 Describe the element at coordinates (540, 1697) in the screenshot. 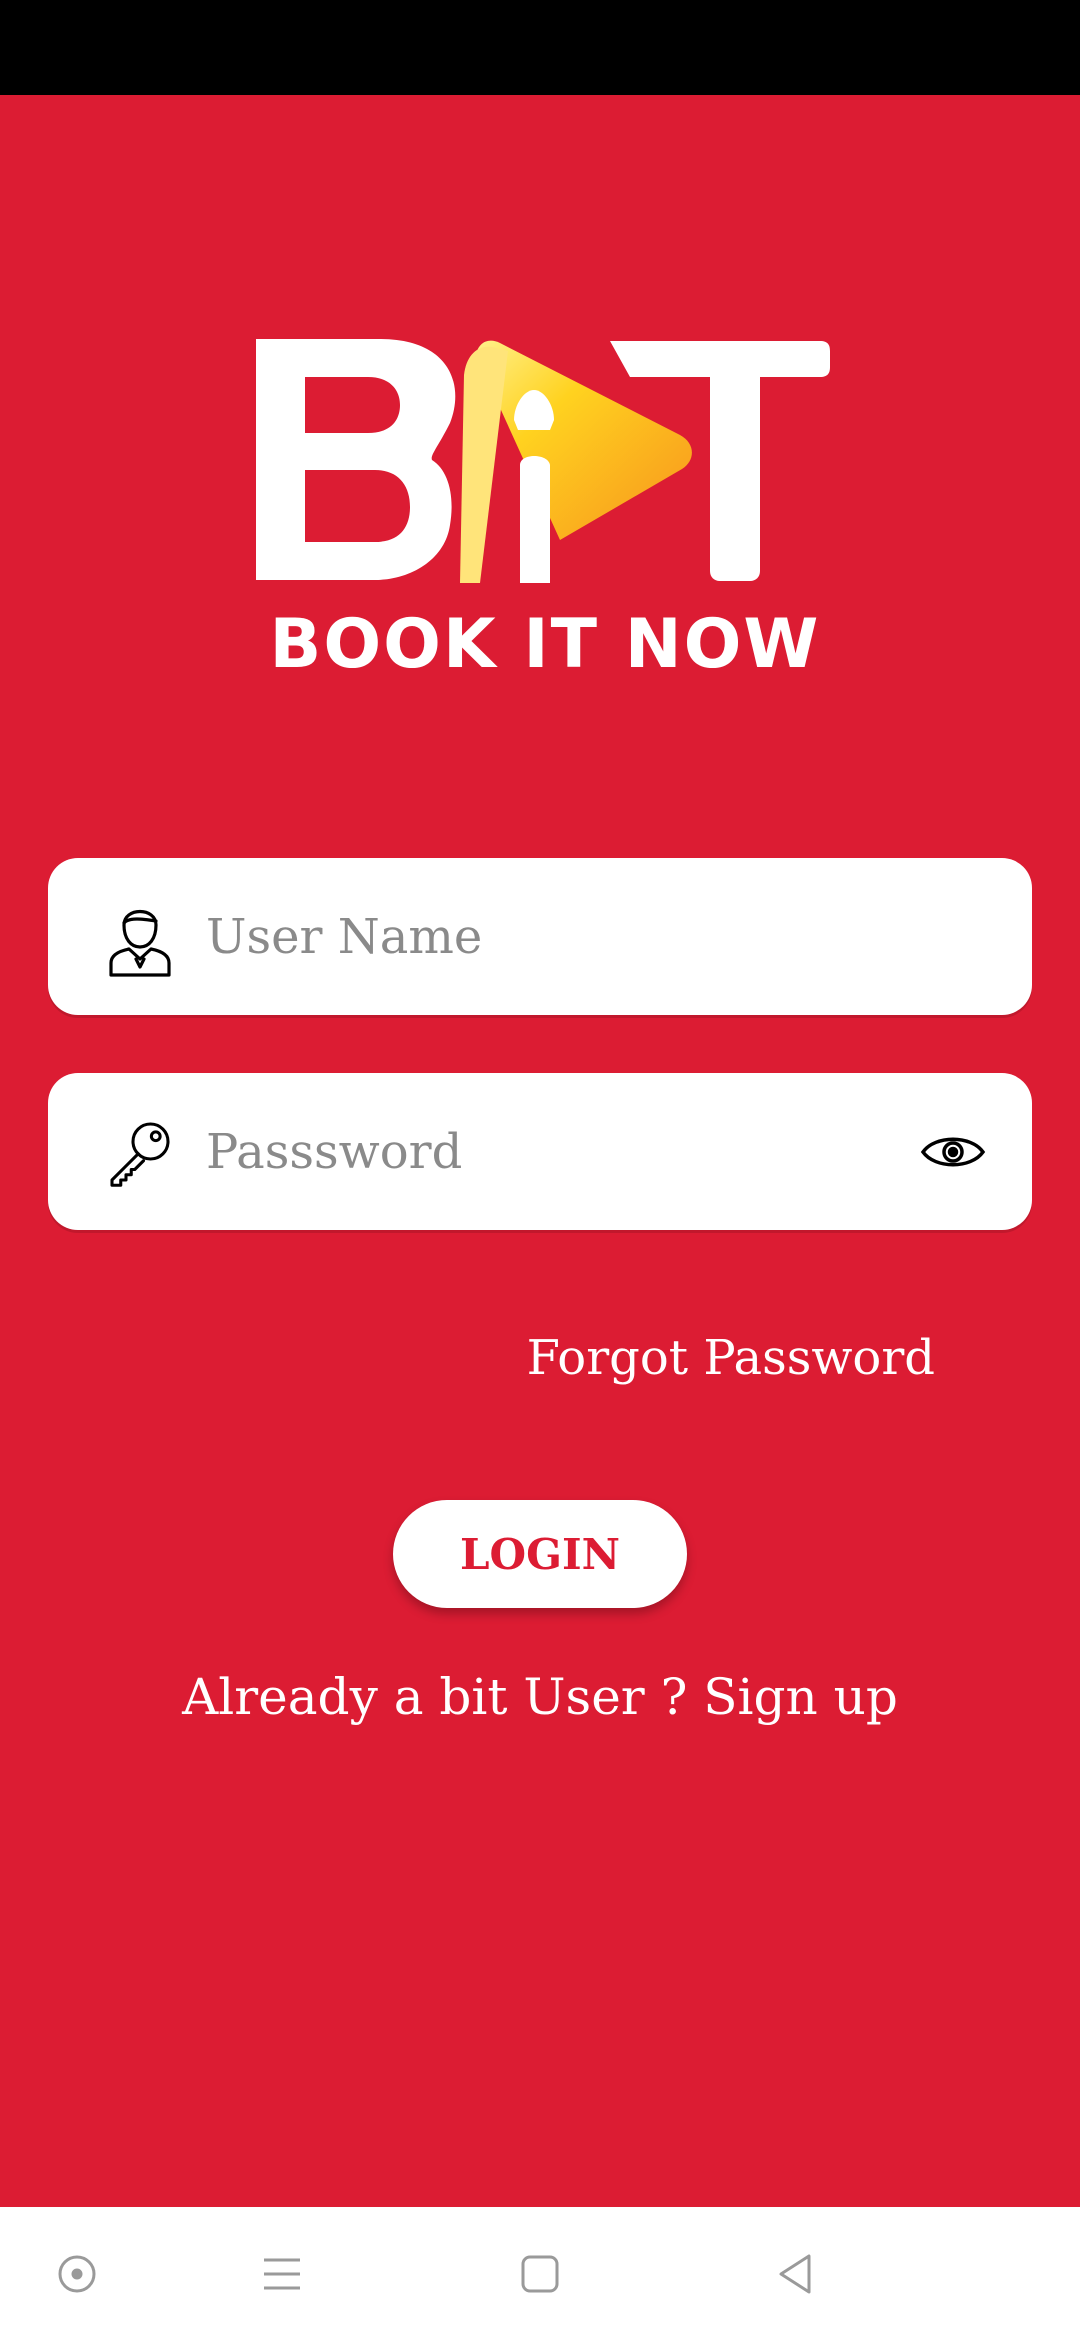

I see `signup-link: Already a bit User ? Sign up` at that location.